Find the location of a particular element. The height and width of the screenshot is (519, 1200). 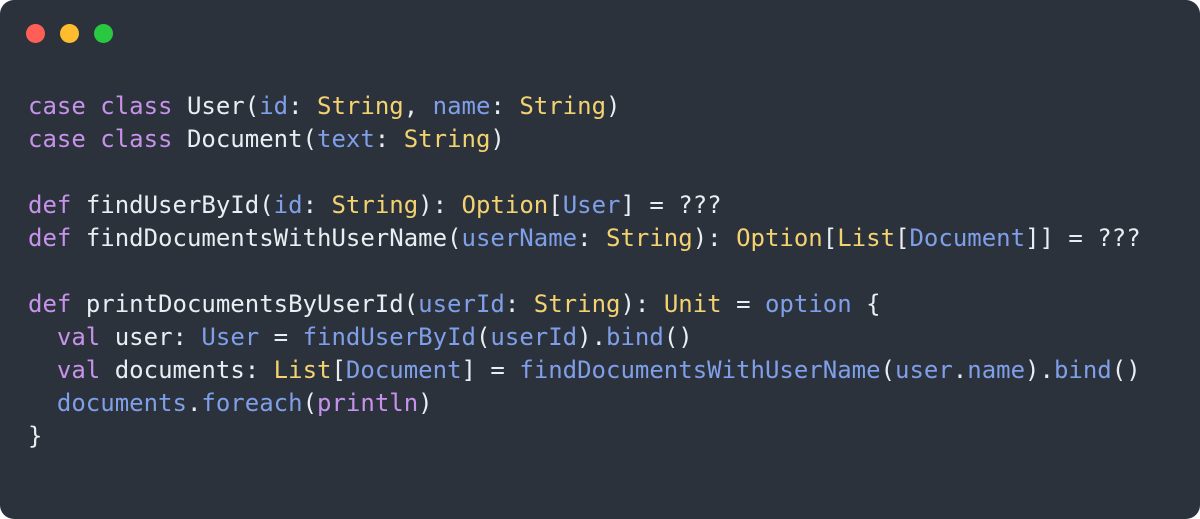

code-token: , is located at coordinates (418, 106).